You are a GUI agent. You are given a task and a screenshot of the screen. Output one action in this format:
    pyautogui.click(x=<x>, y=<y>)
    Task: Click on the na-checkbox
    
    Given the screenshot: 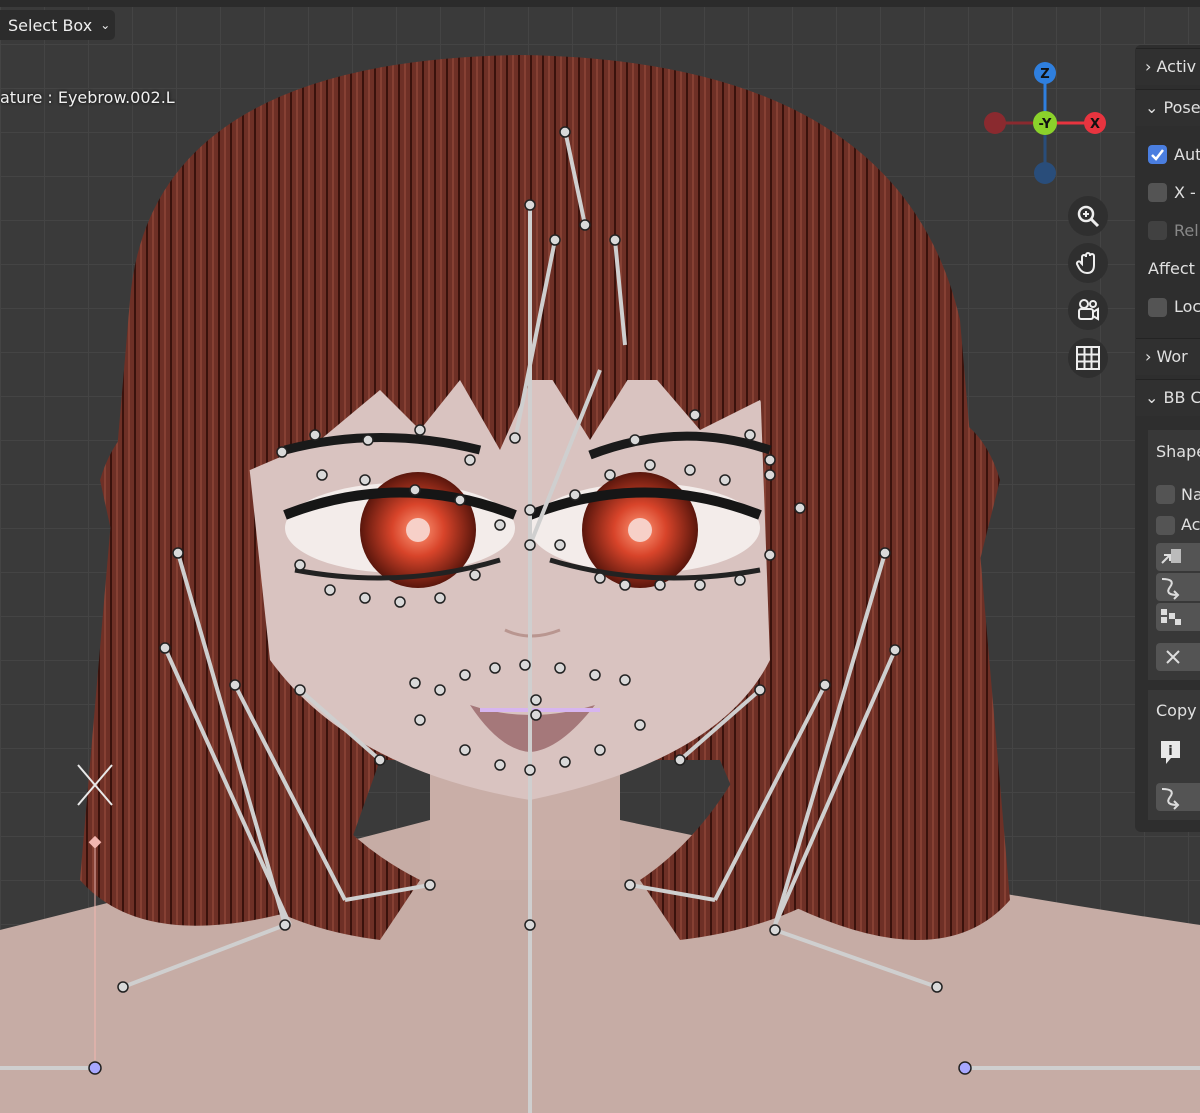 What is the action you would take?
    pyautogui.click(x=1165, y=494)
    